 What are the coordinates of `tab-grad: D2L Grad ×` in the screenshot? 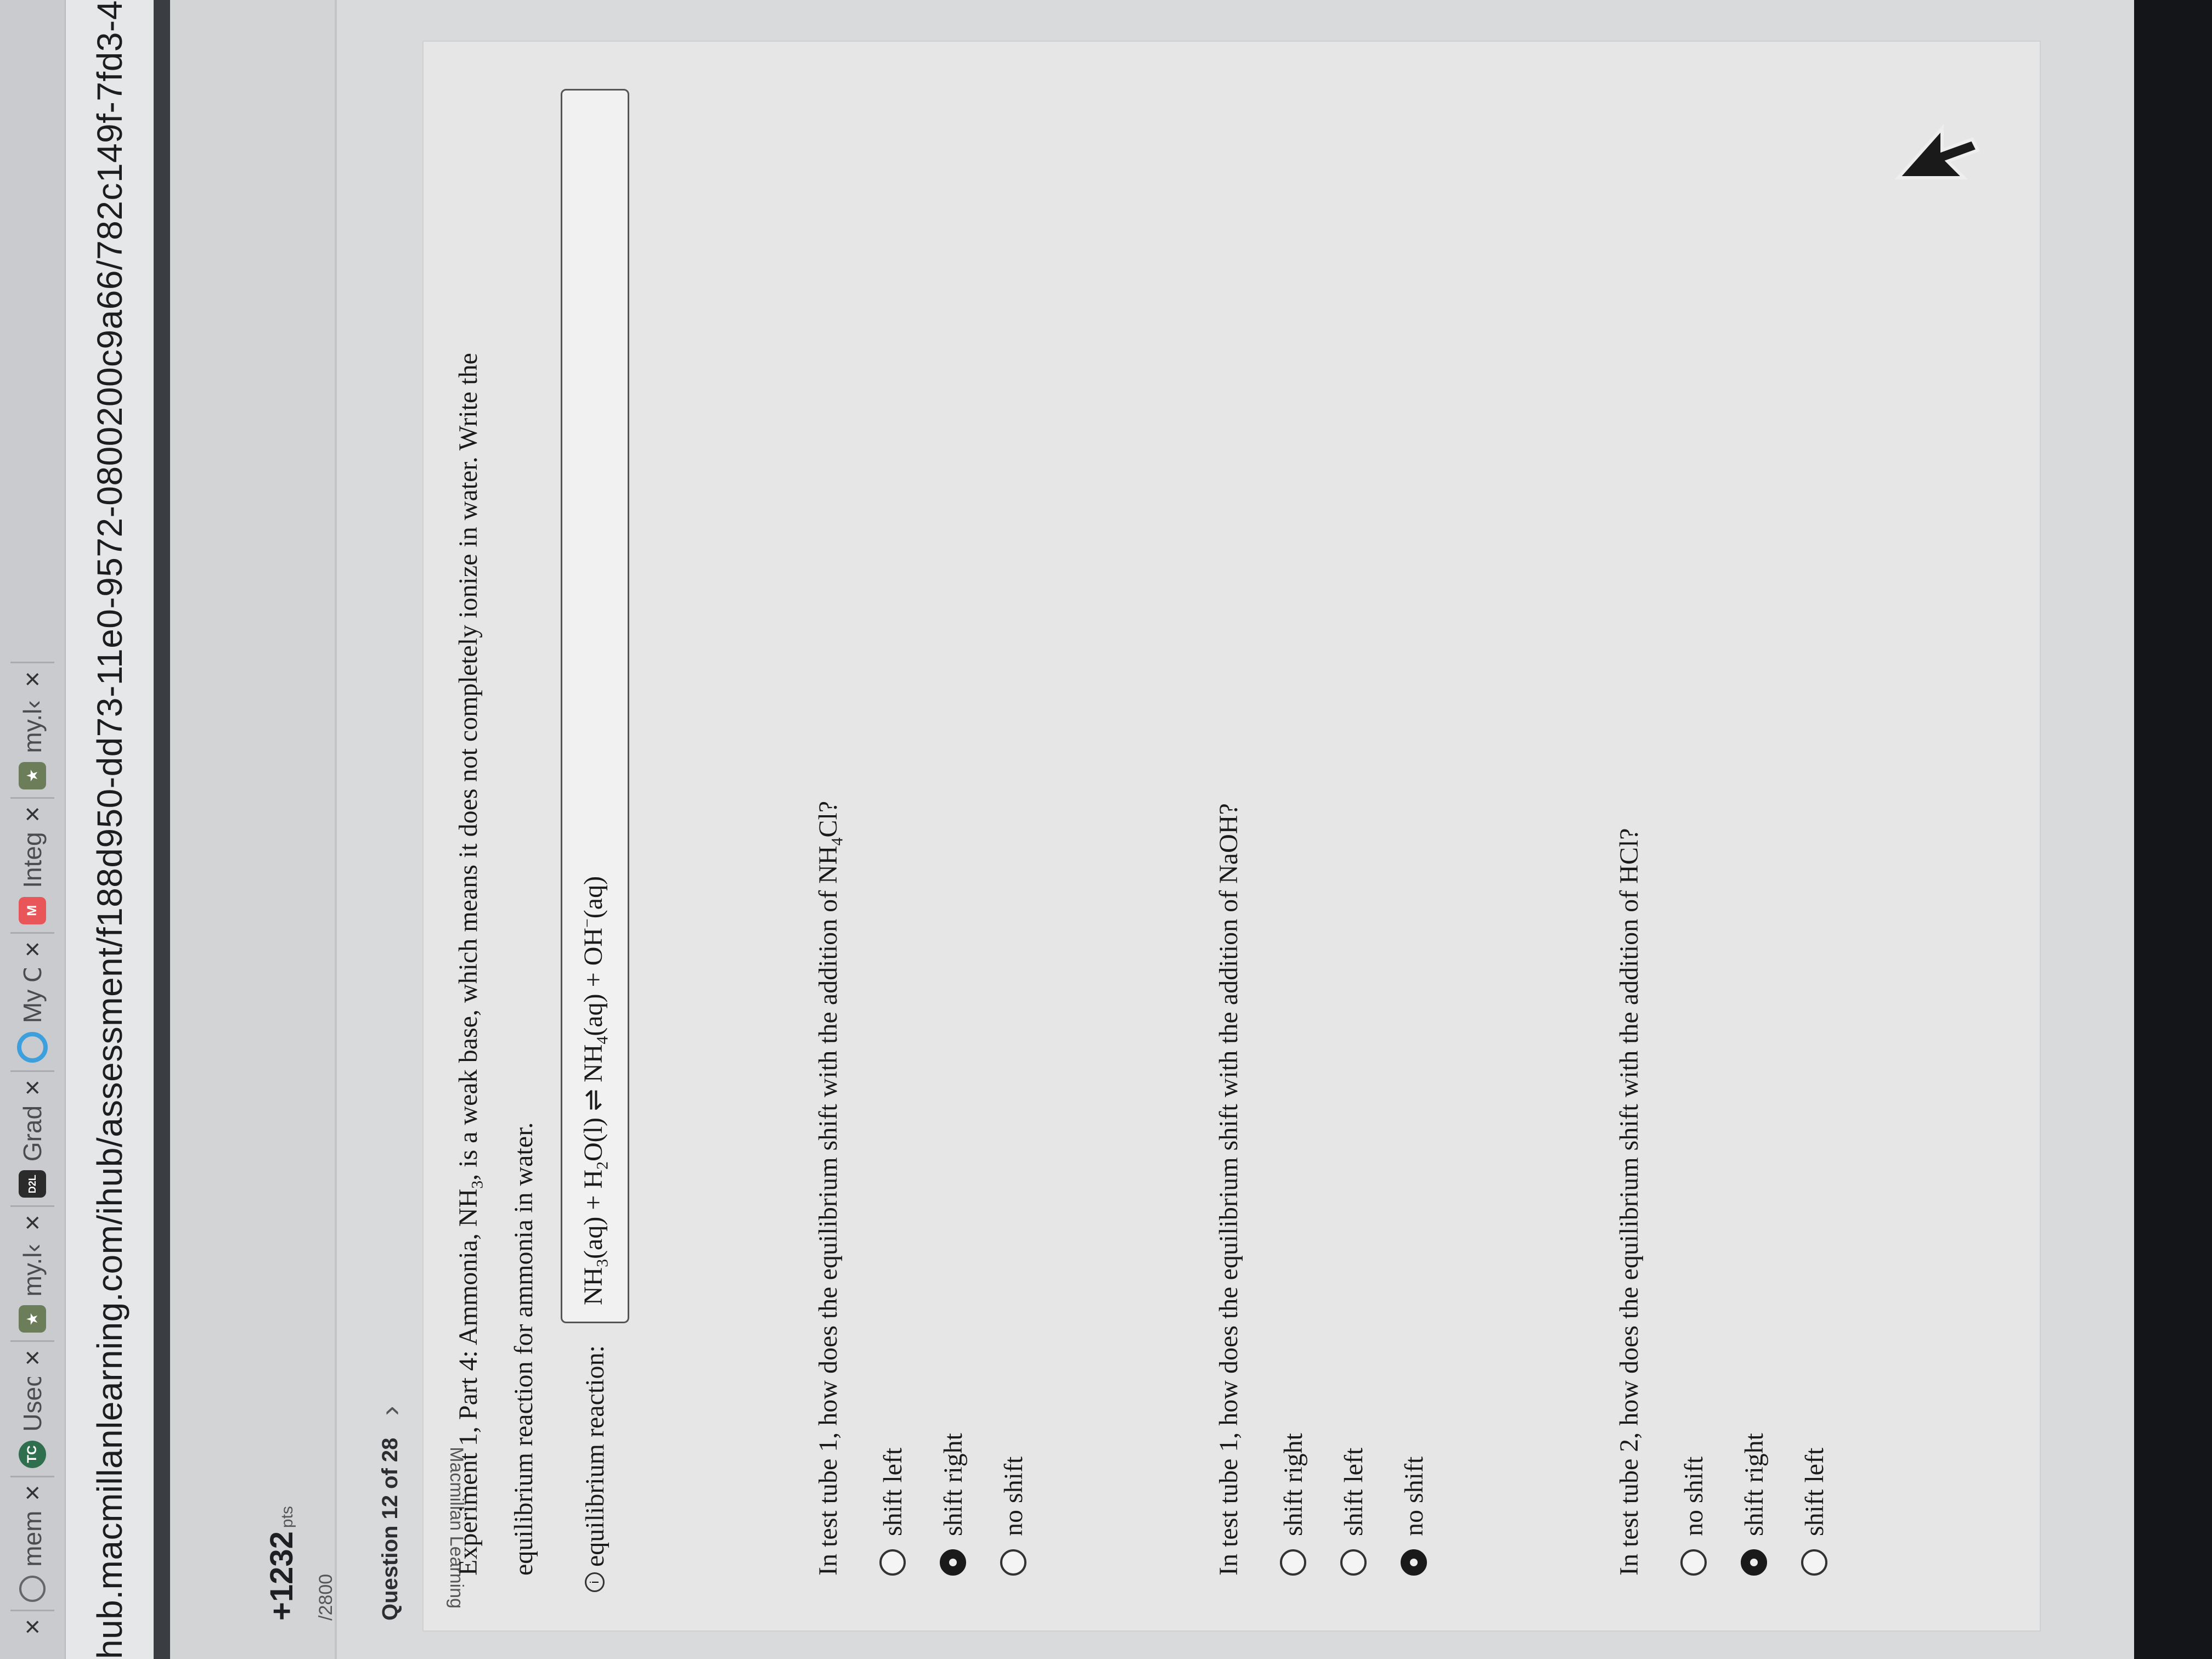 It's located at (32, 1138).